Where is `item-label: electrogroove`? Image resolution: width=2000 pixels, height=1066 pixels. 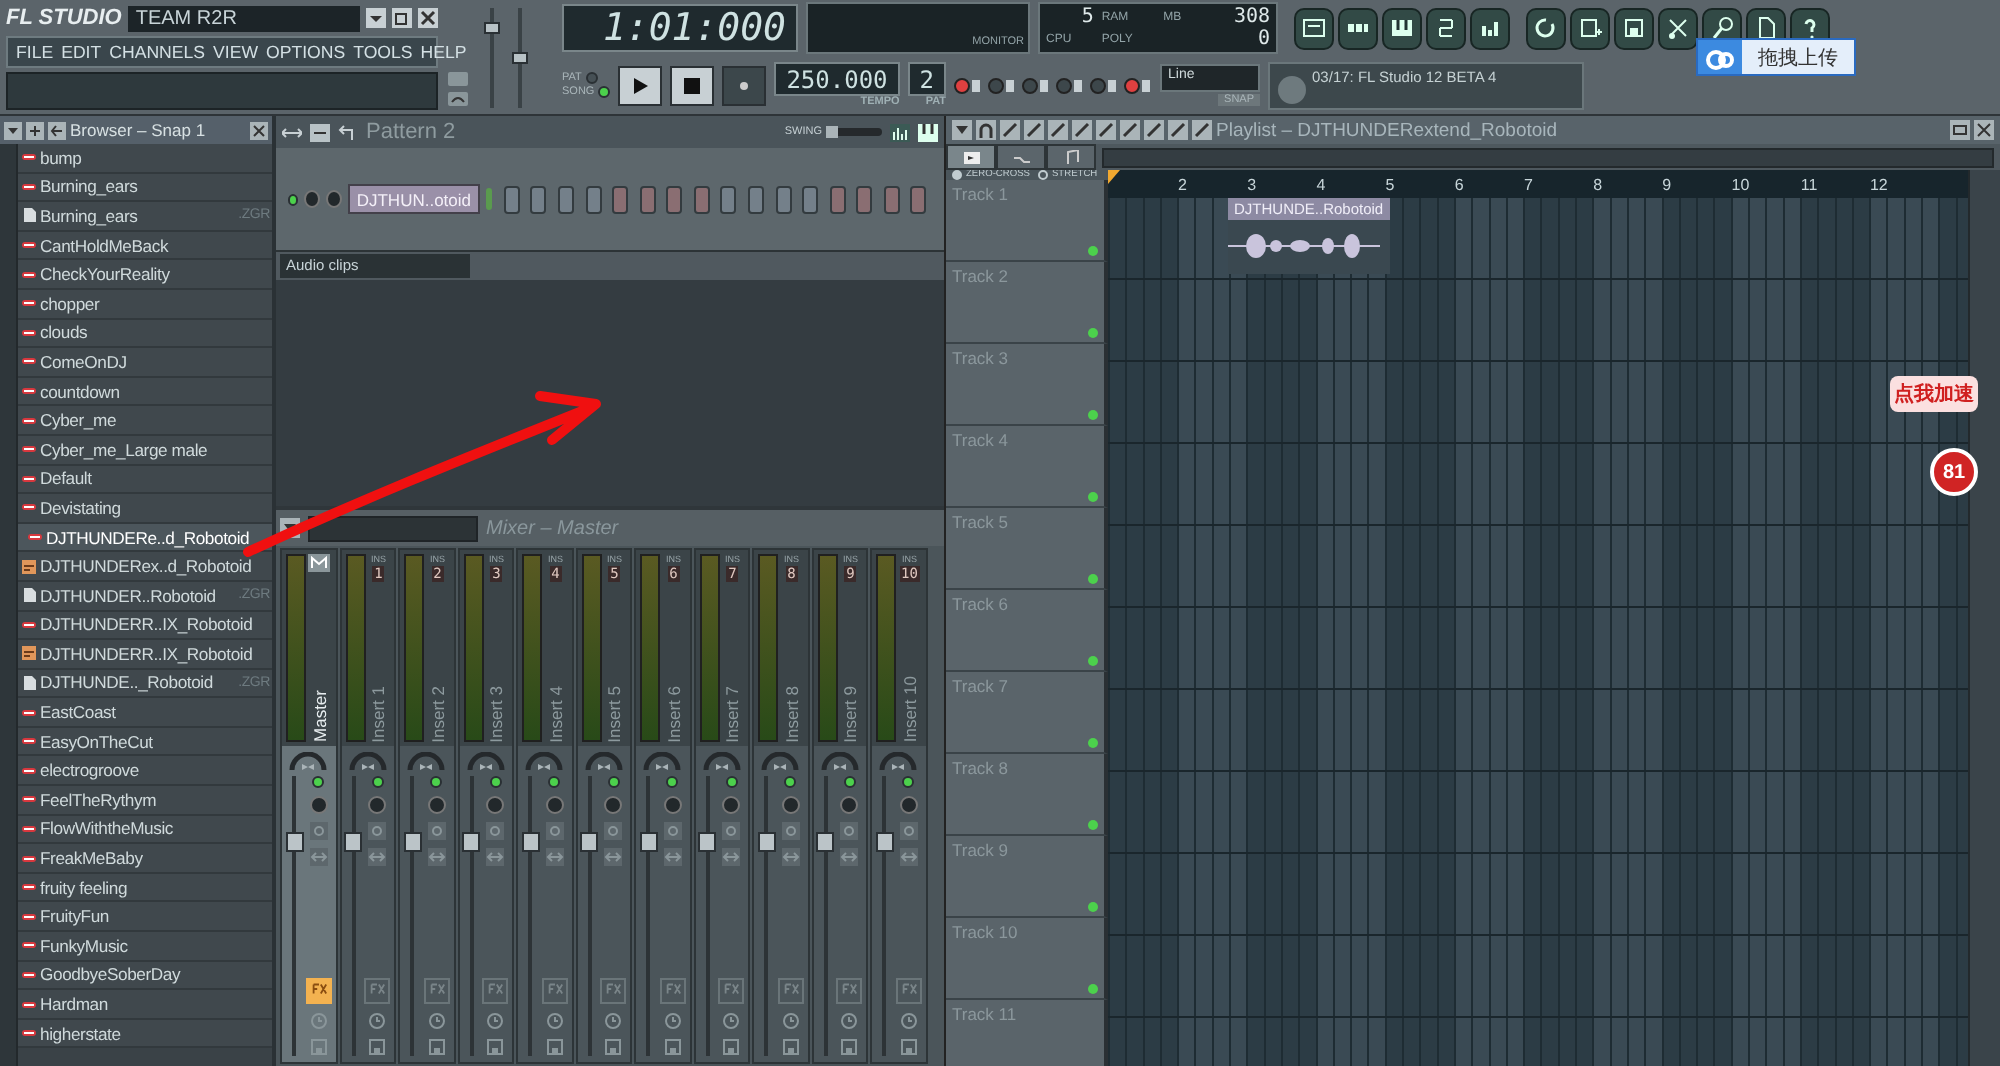 item-label: electrogroove is located at coordinates (89, 770).